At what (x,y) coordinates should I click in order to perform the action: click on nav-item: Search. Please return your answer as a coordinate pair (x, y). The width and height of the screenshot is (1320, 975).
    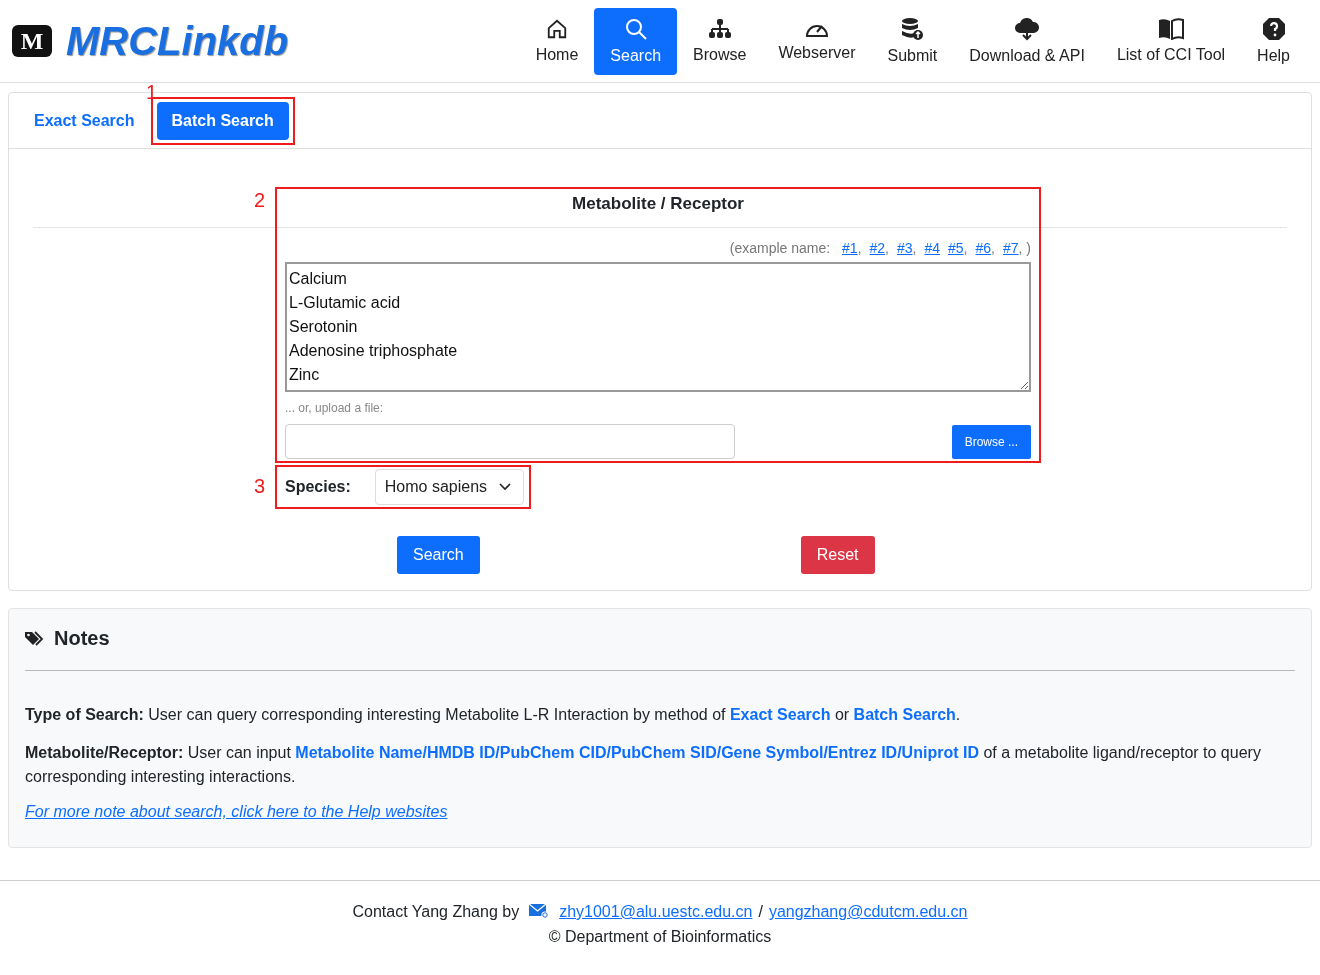
    Looking at the image, I should click on (636, 41).